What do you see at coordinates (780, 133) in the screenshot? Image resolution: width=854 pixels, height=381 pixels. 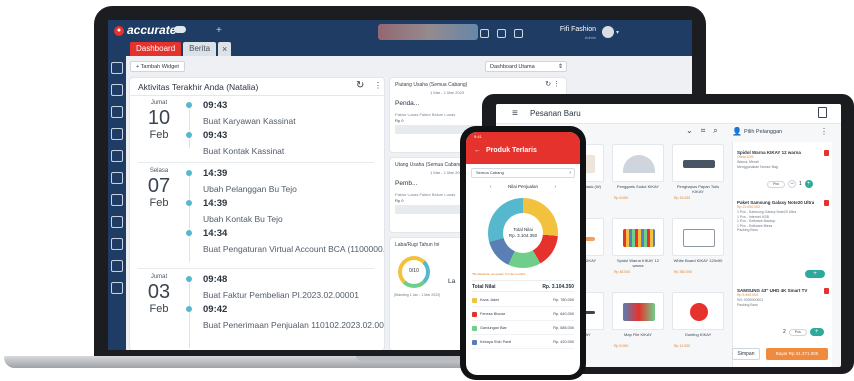 I see `customer-picker: 👤 Pilih Pelanggan ⋮` at bounding box center [780, 133].